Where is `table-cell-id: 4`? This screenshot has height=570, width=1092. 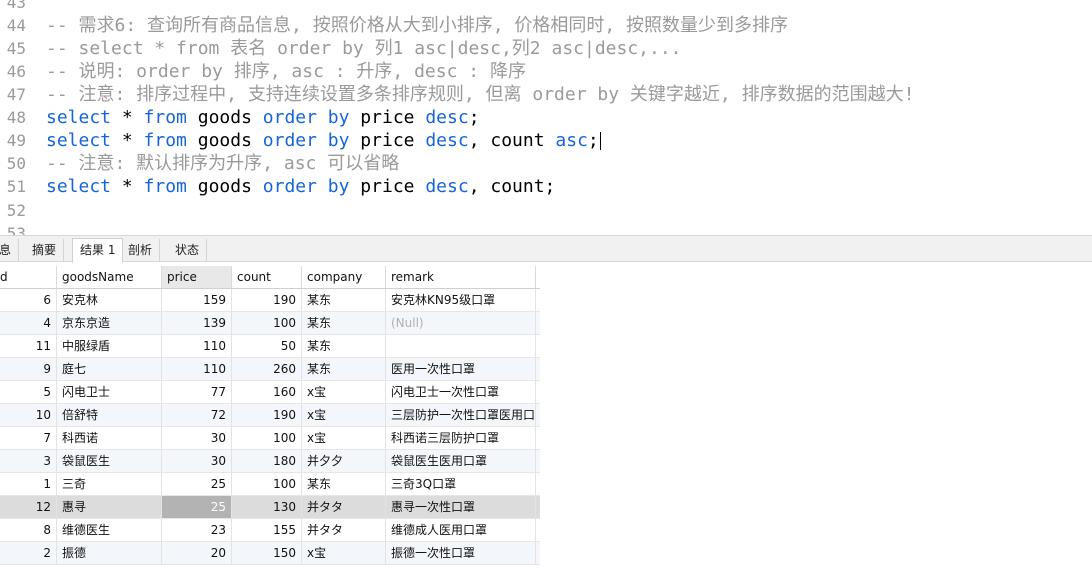 table-cell-id: 4 is located at coordinates (28, 323).